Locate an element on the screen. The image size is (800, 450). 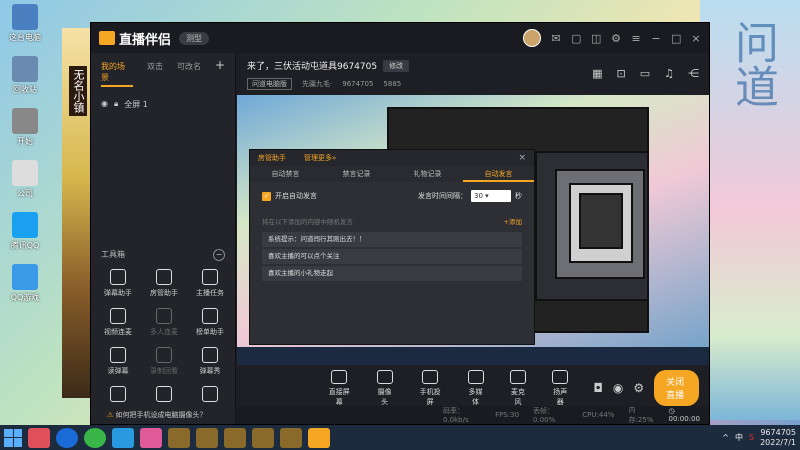
tray-s-icon: S is located at coordinates (751, 437).